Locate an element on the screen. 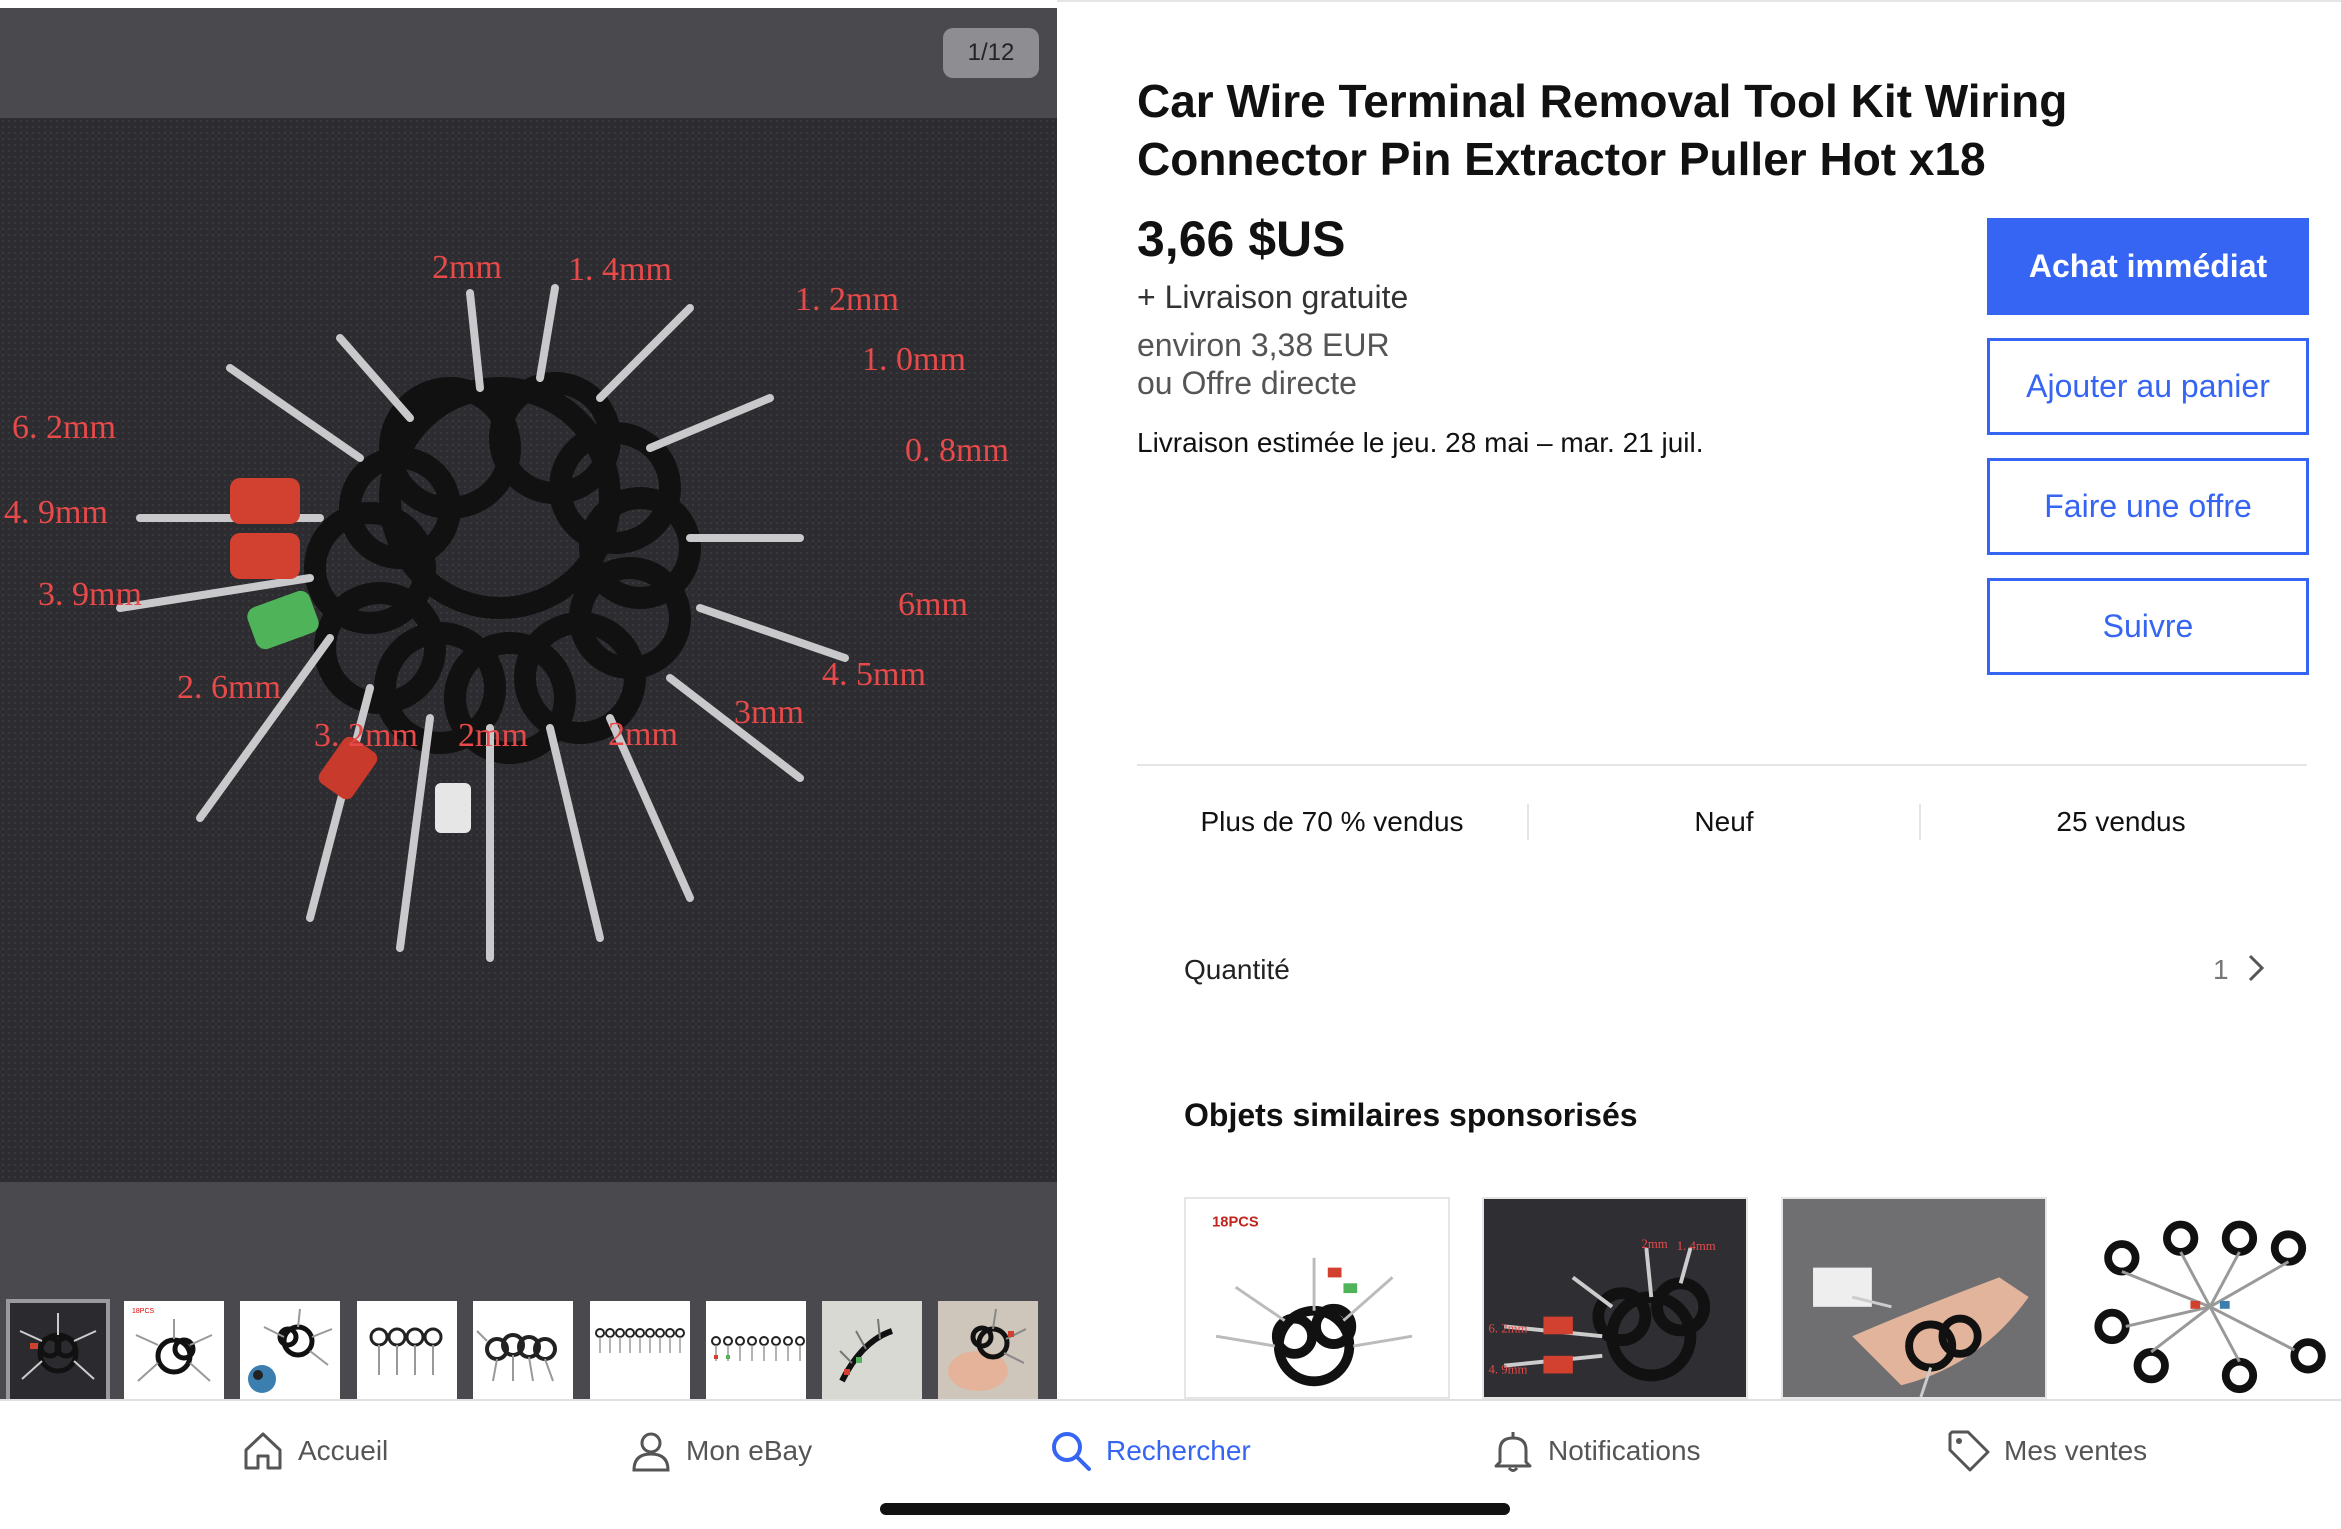 Image resolution: width=2341 pixels, height=1529 pixels. product-price: 3,66 $US is located at coordinates (1241, 239).